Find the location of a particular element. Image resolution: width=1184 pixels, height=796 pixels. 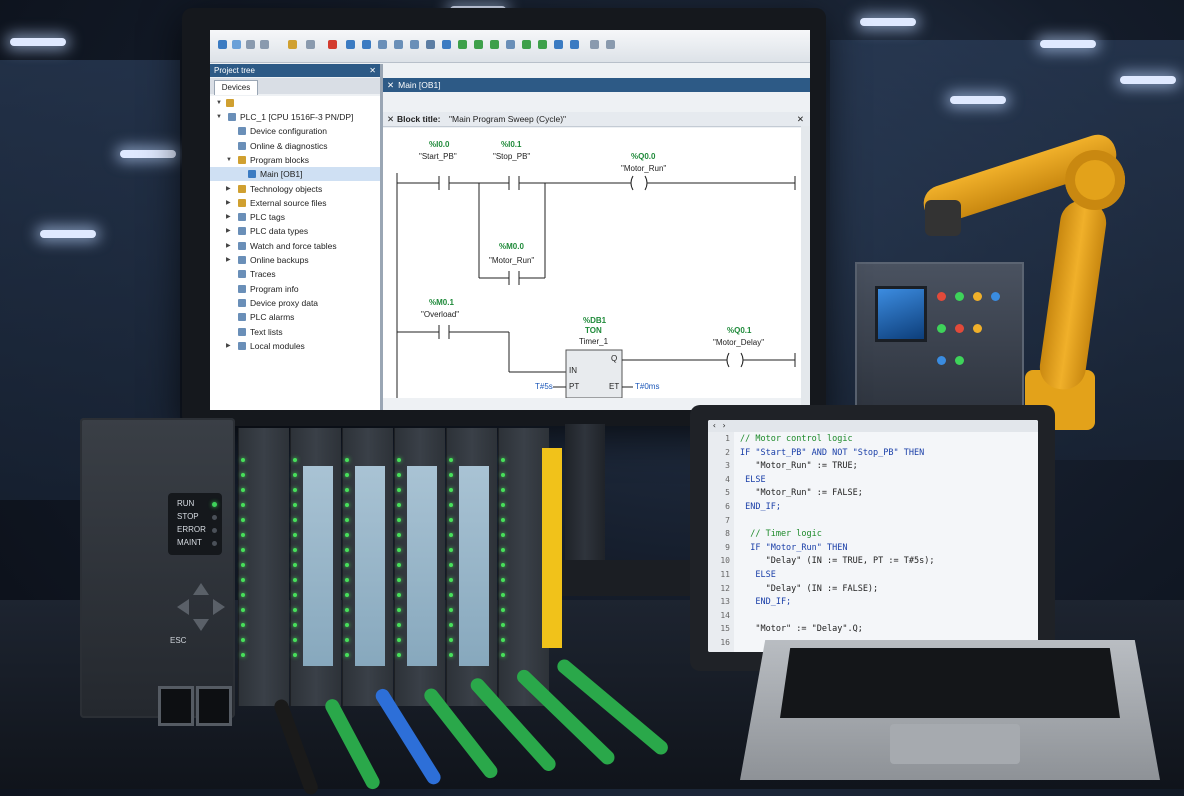

contact-address: %I0.0 is located at coordinates (439, 144).